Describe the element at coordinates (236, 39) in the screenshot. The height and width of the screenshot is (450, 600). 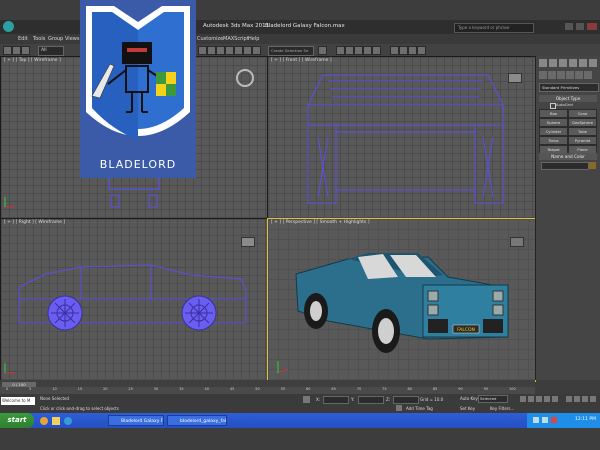
I see `menu-maxscript: MAXScript` at that location.